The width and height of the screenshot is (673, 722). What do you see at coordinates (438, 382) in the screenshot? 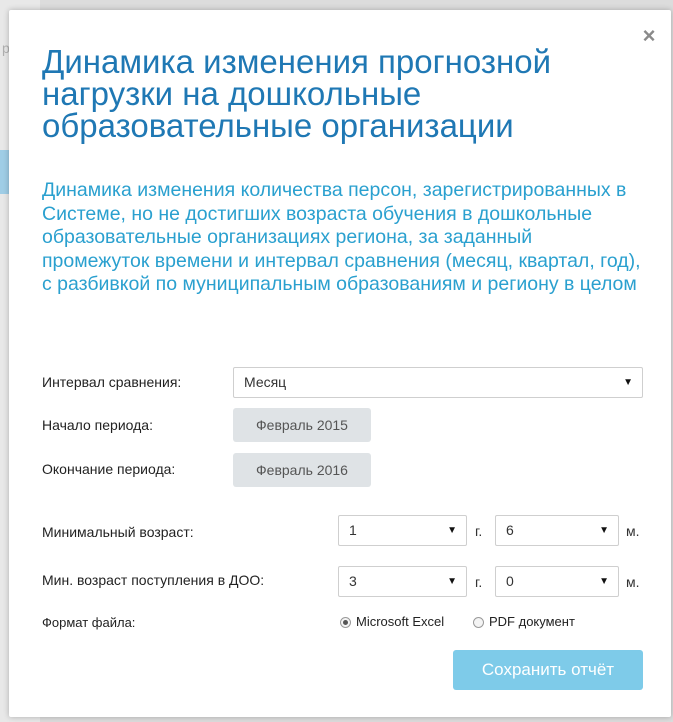
I see `interval-select: Месяц ▼` at bounding box center [438, 382].